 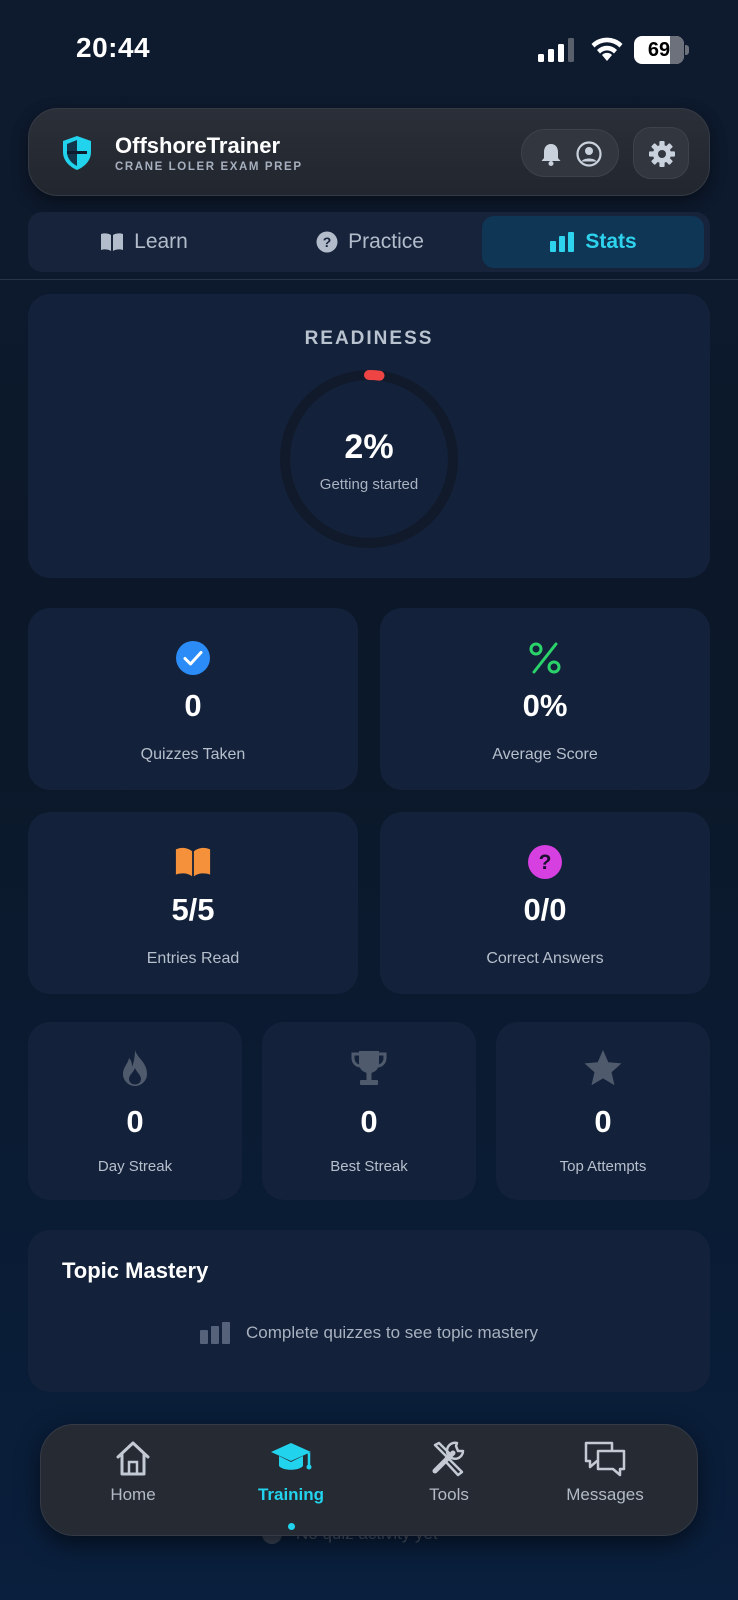 I want to click on readiness-value: 2%, so click(x=369, y=447).